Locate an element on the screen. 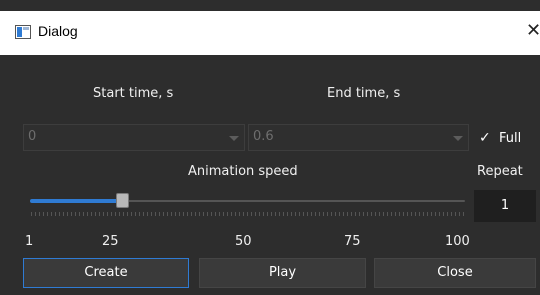  close-icon: ✕ is located at coordinates (533, 31).